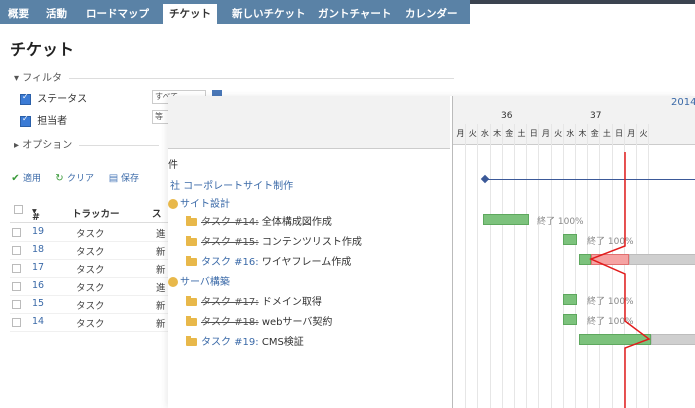 This screenshot has width=695, height=408. What do you see at coordinates (199, 202) in the screenshot?
I see `version-item: サイト設計` at bounding box center [199, 202].